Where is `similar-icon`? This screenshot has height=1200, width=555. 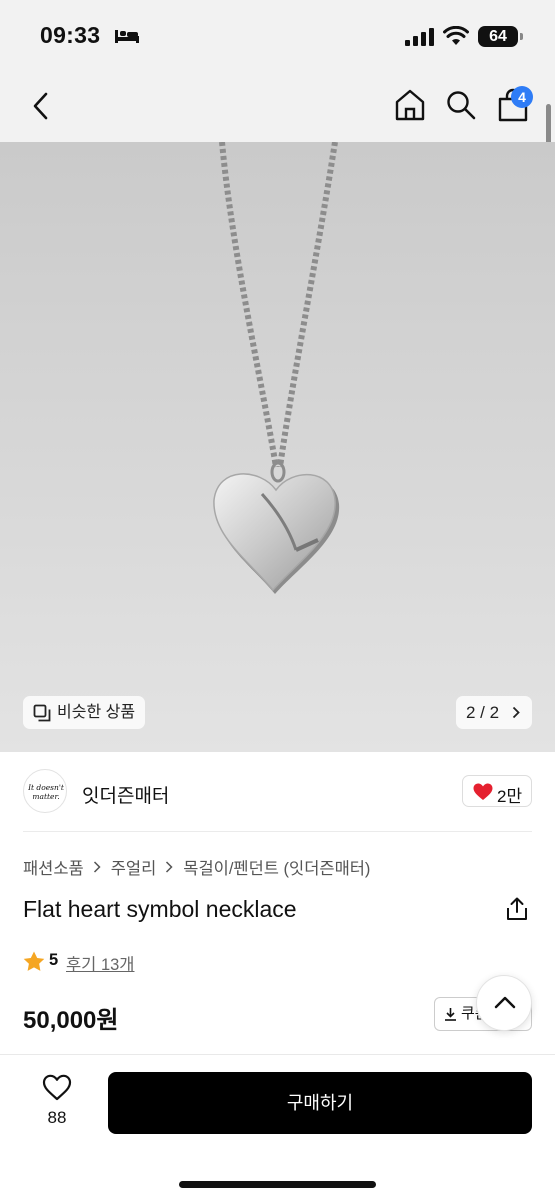 similar-icon is located at coordinates (42, 713).